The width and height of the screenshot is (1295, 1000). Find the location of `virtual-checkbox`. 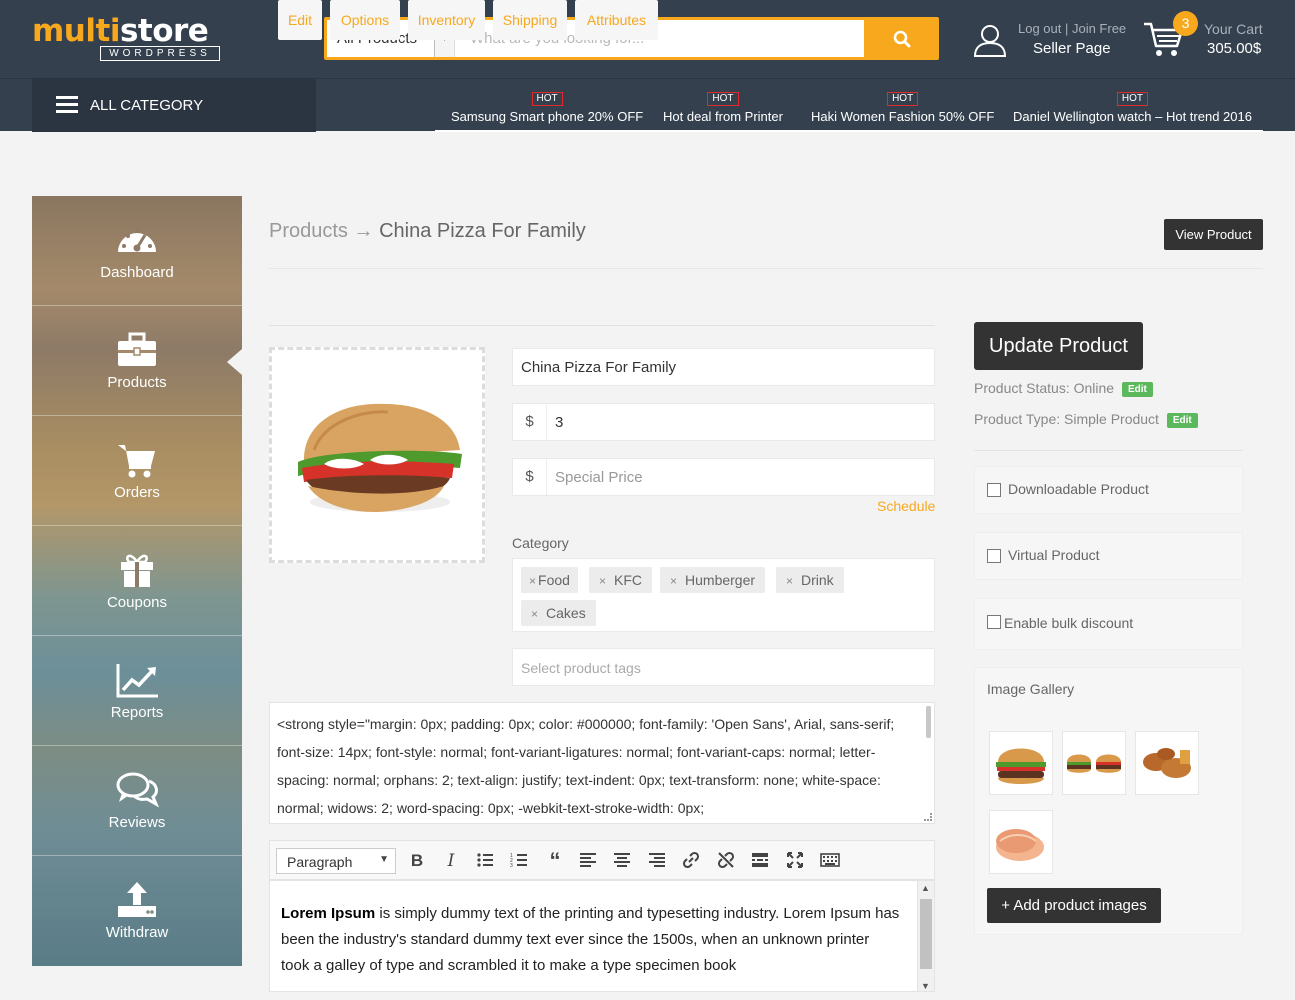

virtual-checkbox is located at coordinates (994, 556).